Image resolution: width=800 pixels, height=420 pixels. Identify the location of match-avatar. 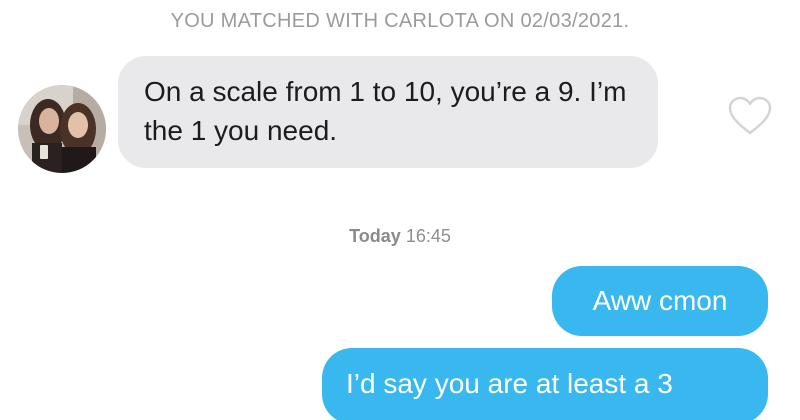
(62, 129).